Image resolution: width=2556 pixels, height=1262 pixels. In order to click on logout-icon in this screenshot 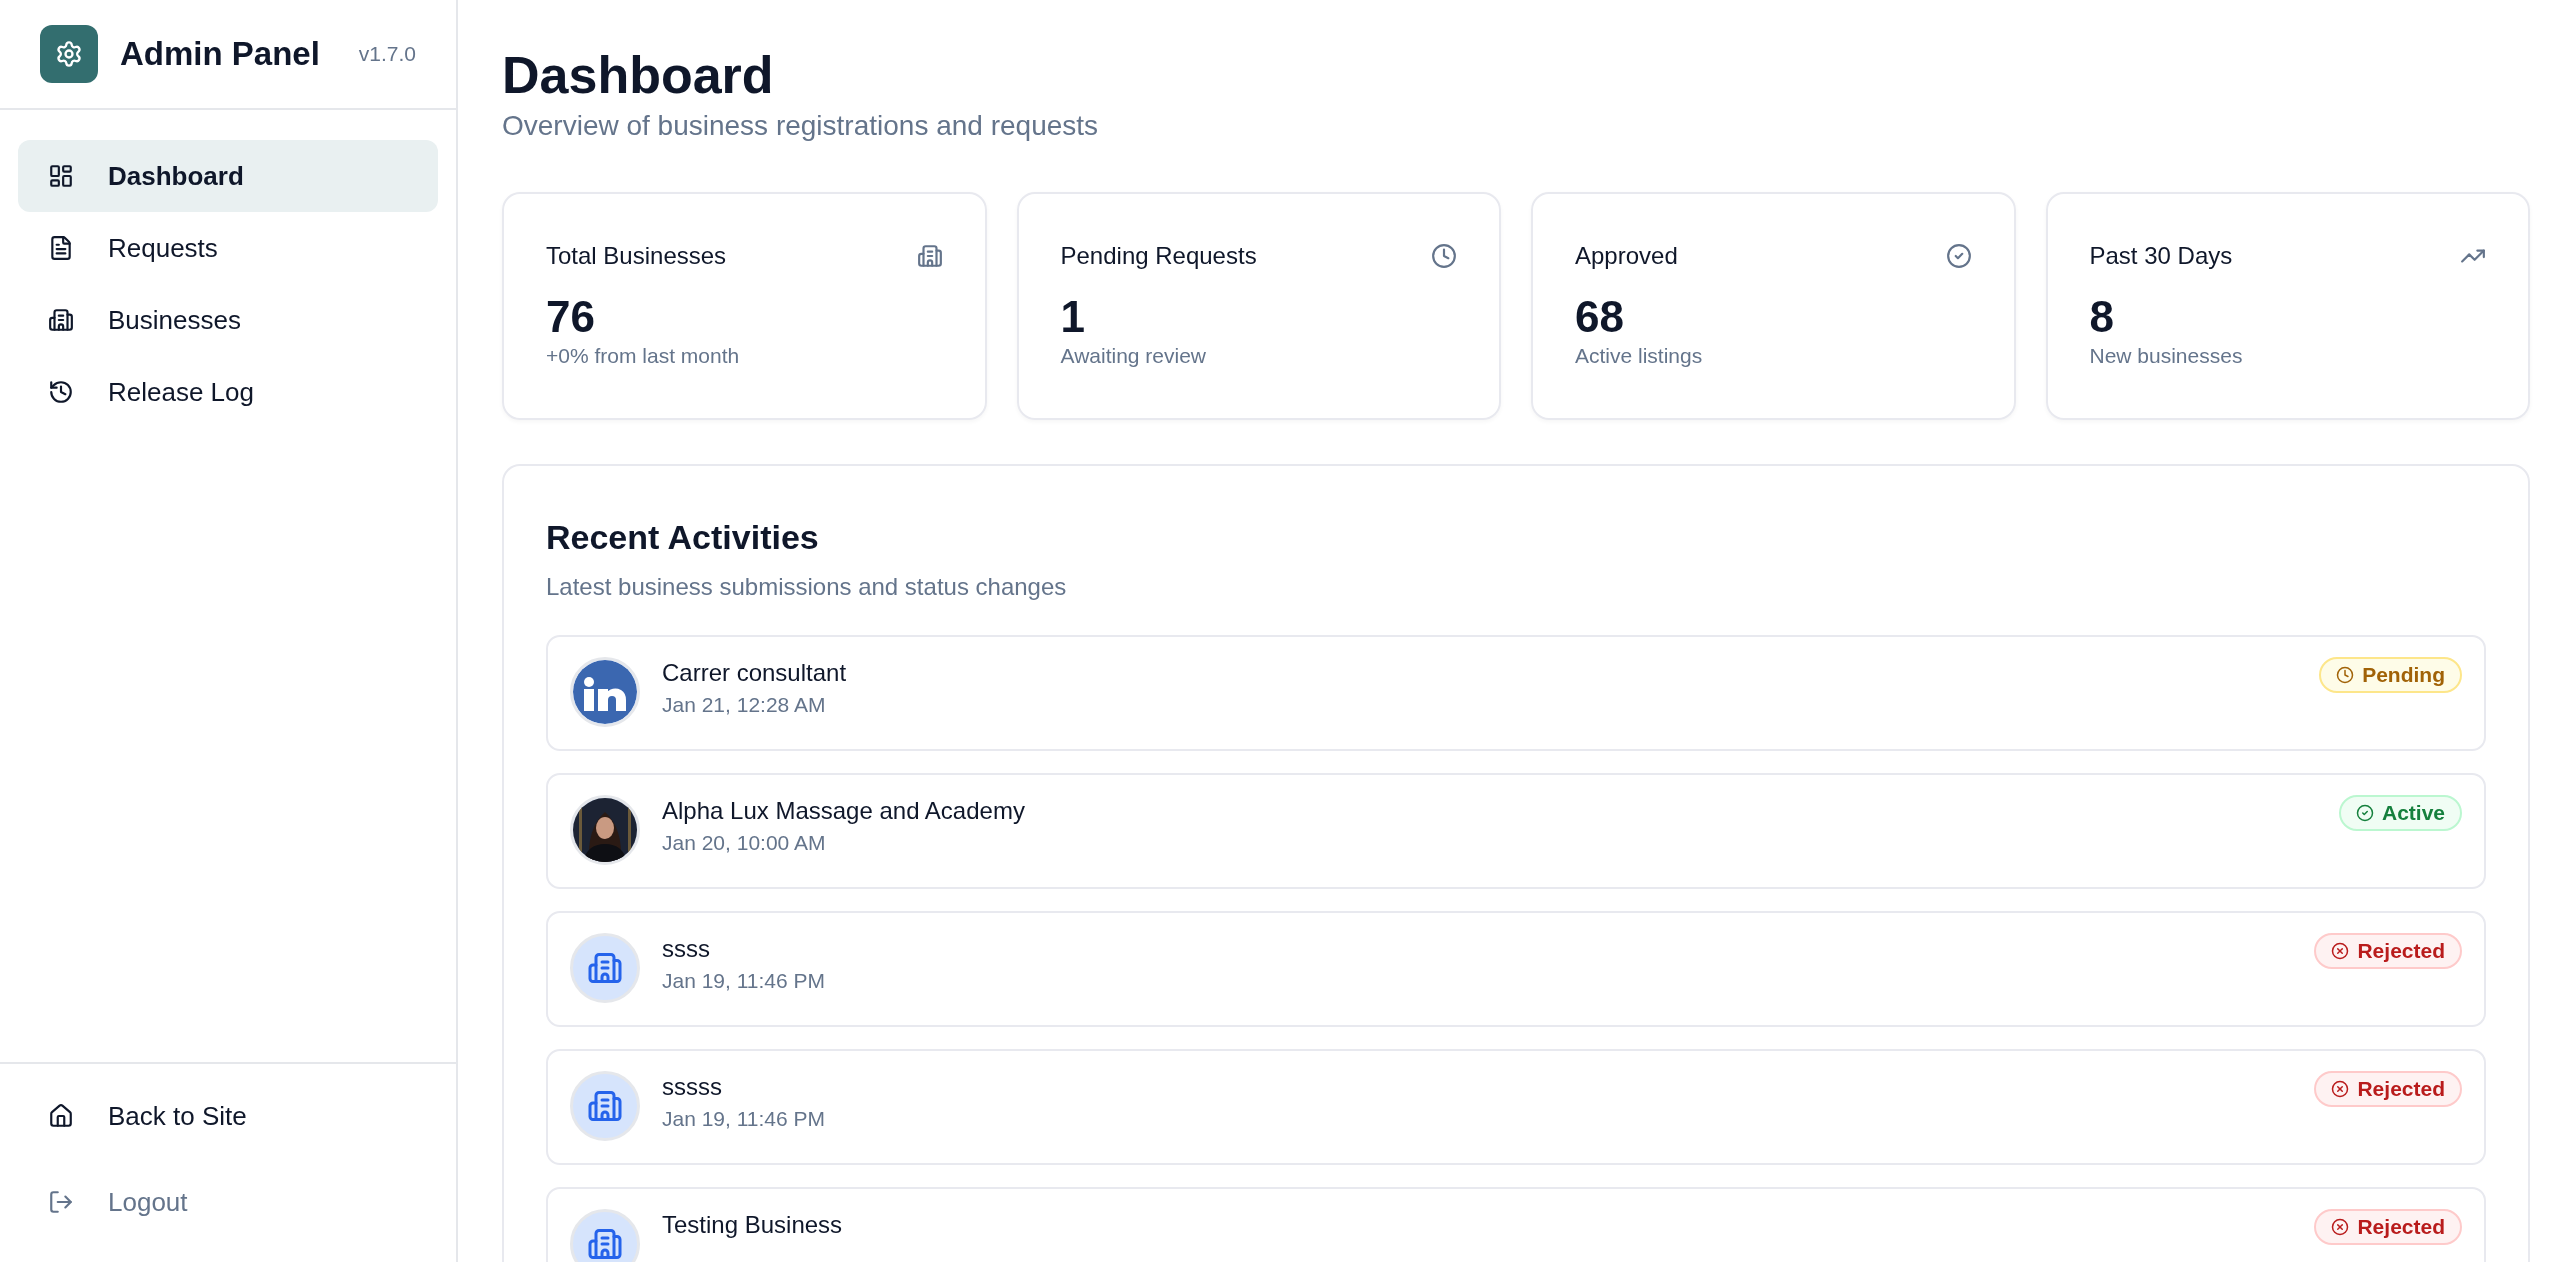, I will do `click(61, 1202)`.